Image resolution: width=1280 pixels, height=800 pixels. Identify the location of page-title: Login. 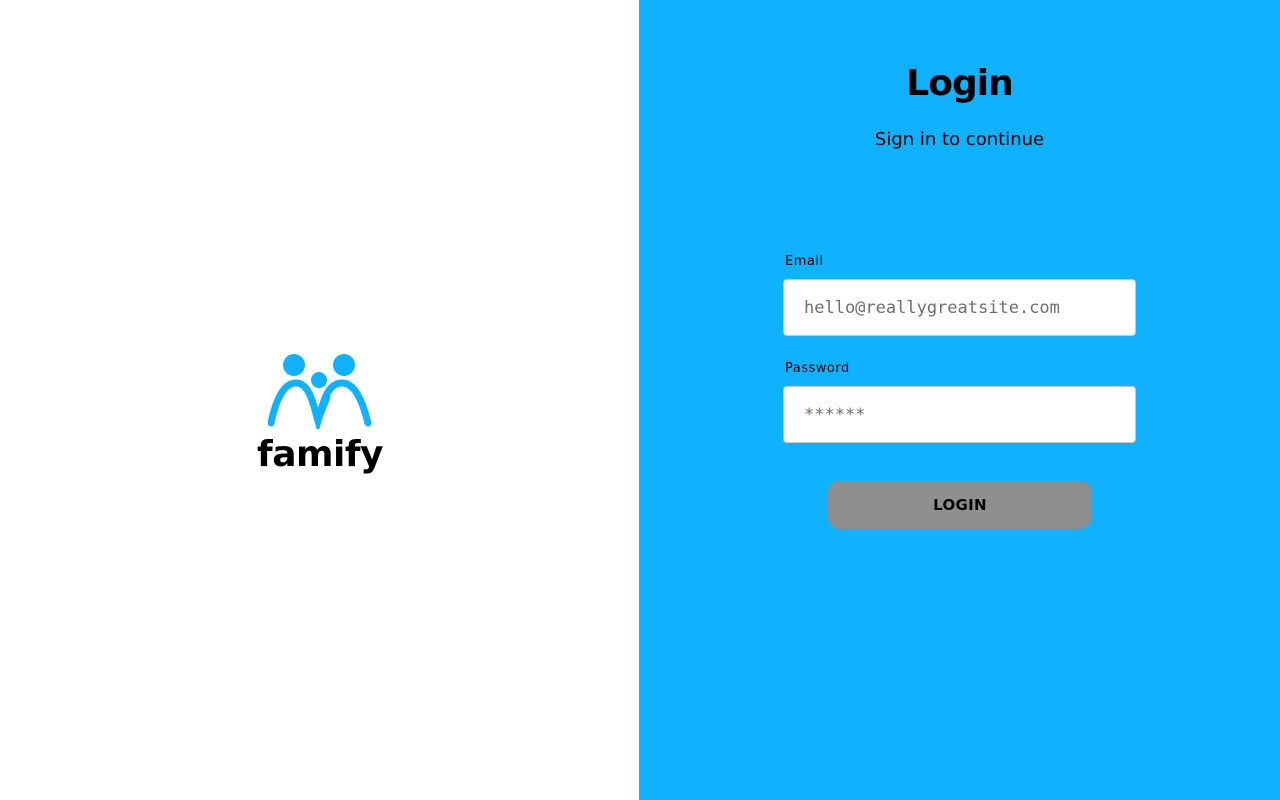
(959, 83).